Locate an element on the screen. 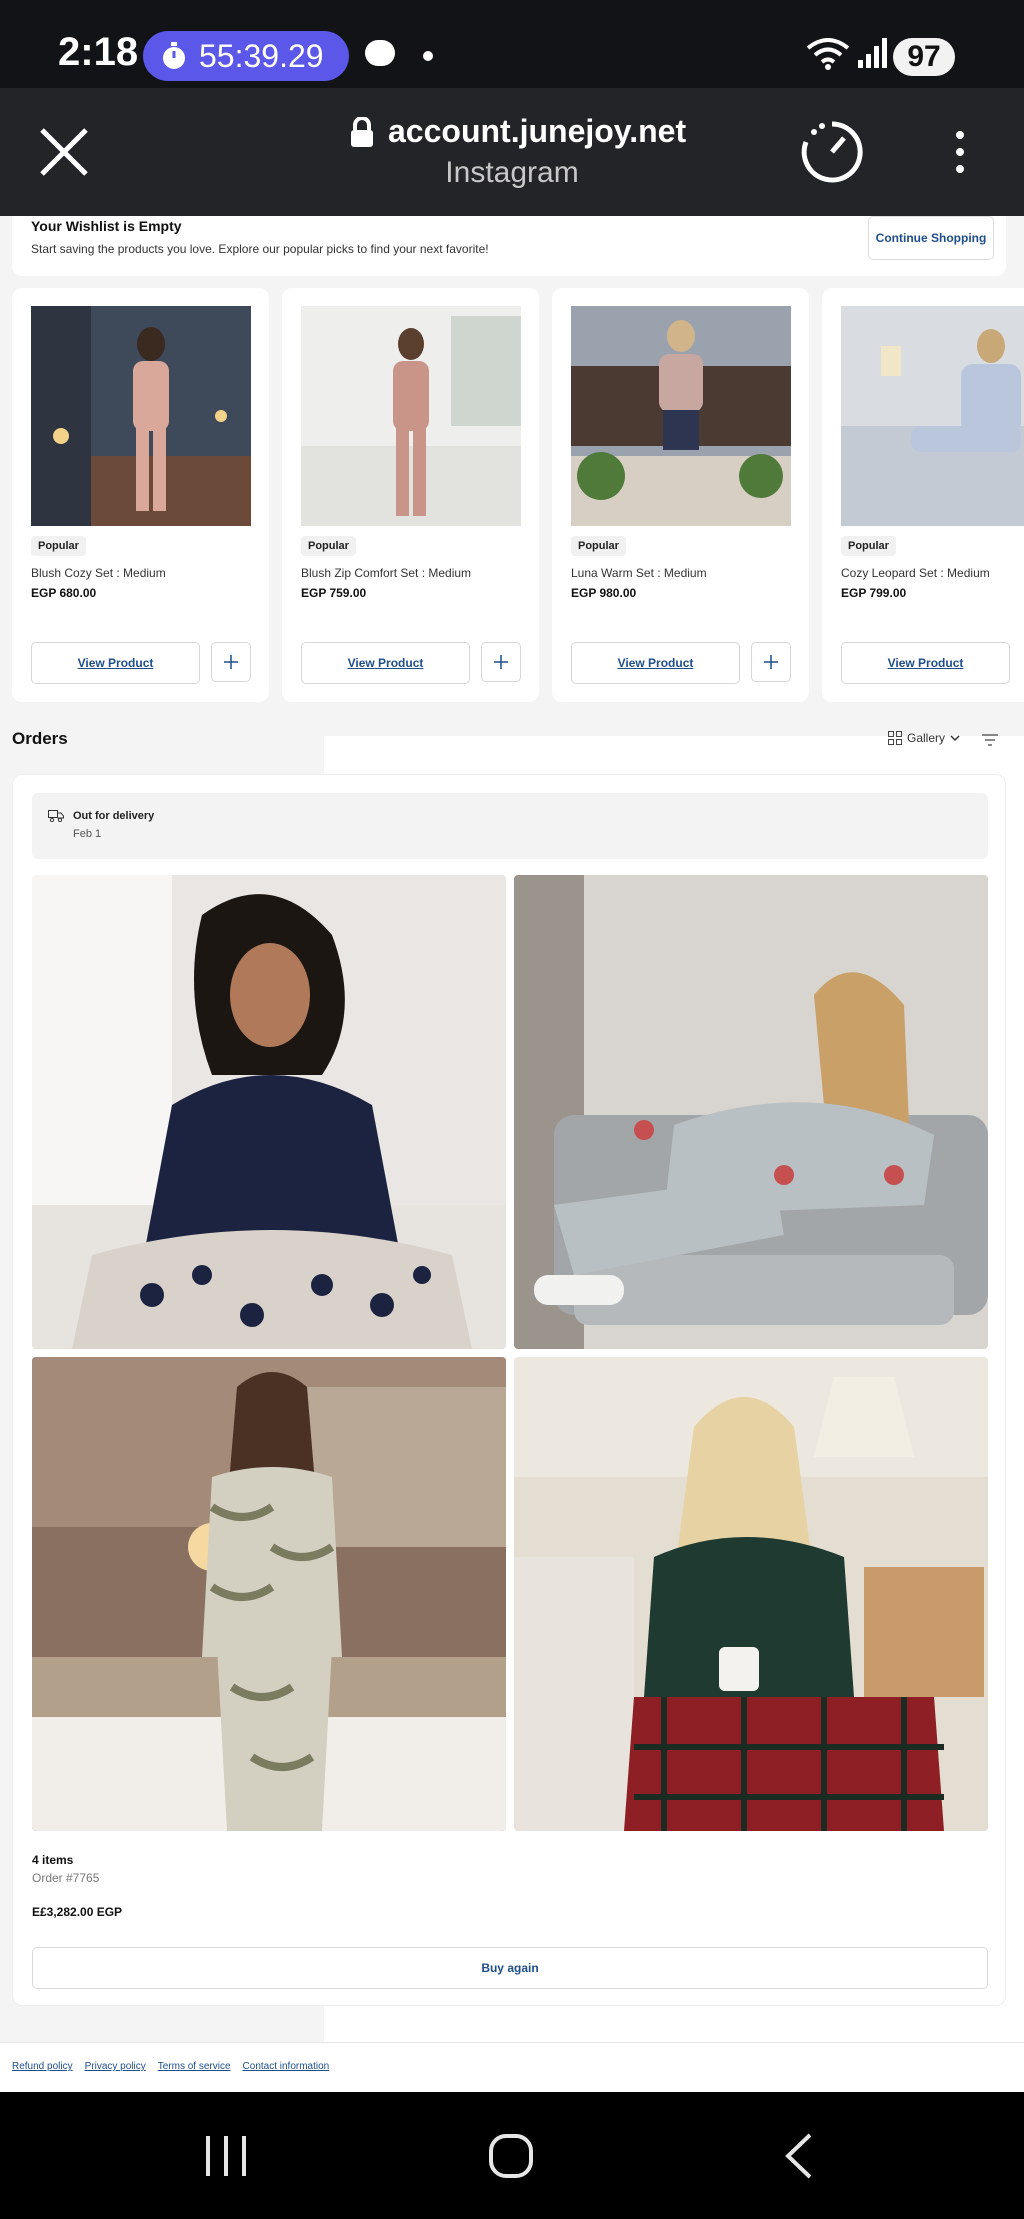  contact-information-link: Contact information is located at coordinates (286, 2066).